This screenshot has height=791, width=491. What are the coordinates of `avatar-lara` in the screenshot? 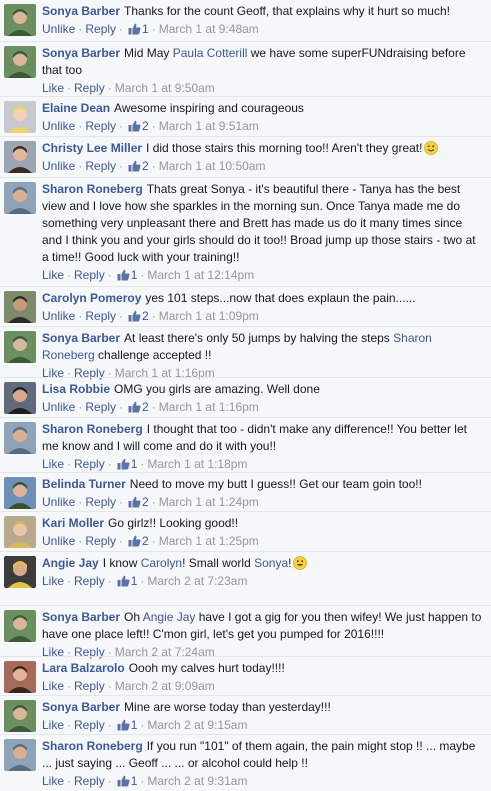 It's located at (20, 677).